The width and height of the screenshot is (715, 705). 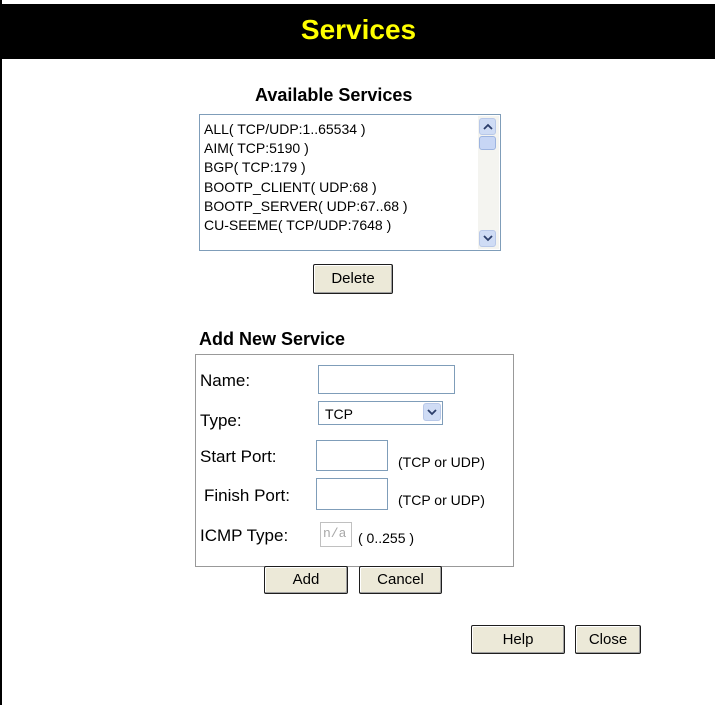 I want to click on close-button: Close, so click(x=608, y=639).